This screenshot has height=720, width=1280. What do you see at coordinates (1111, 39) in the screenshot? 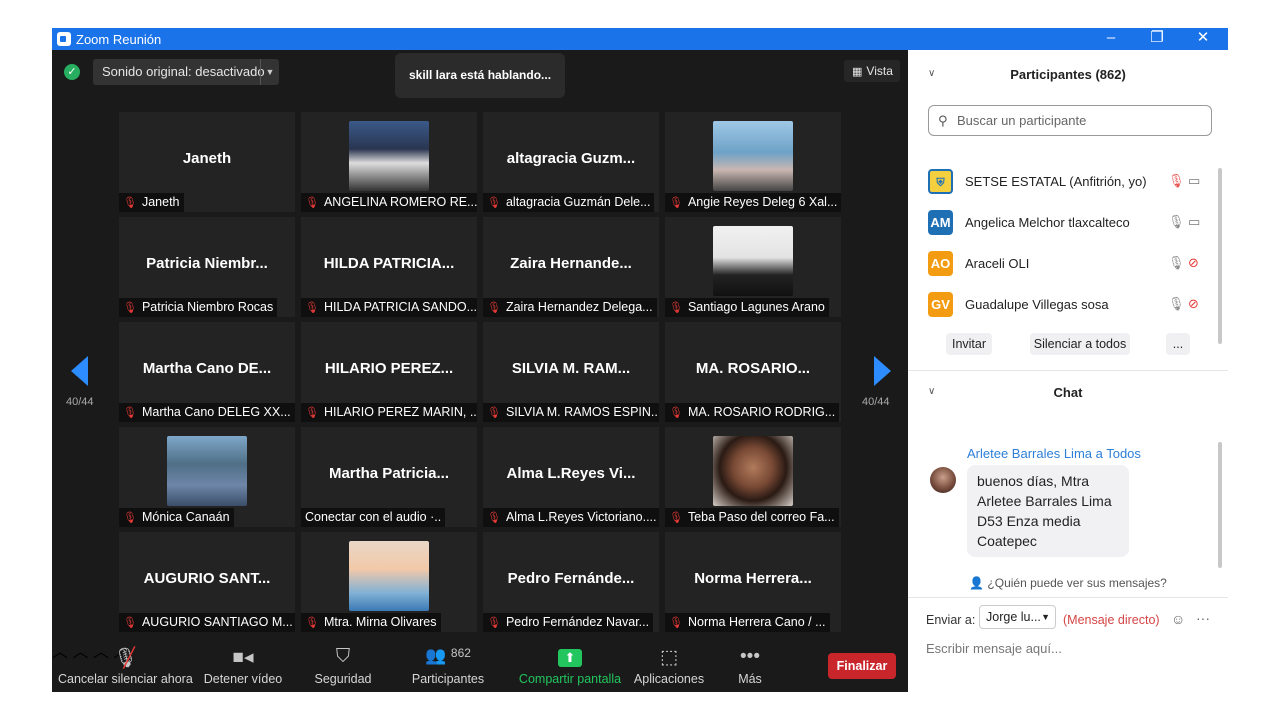
I see `minimize-button: –` at bounding box center [1111, 39].